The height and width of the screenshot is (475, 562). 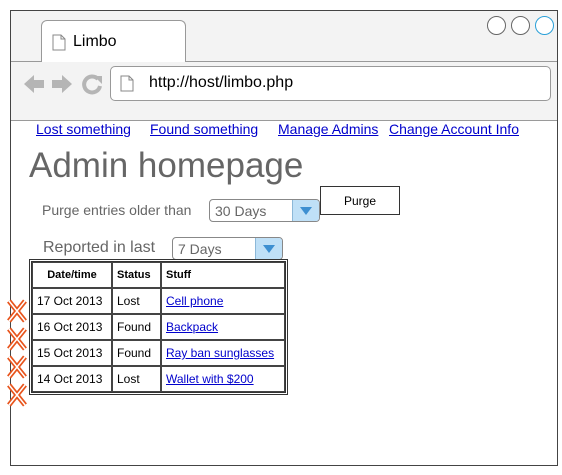 I want to click on cell-stuff: Wallet with $200, so click(x=223, y=379).